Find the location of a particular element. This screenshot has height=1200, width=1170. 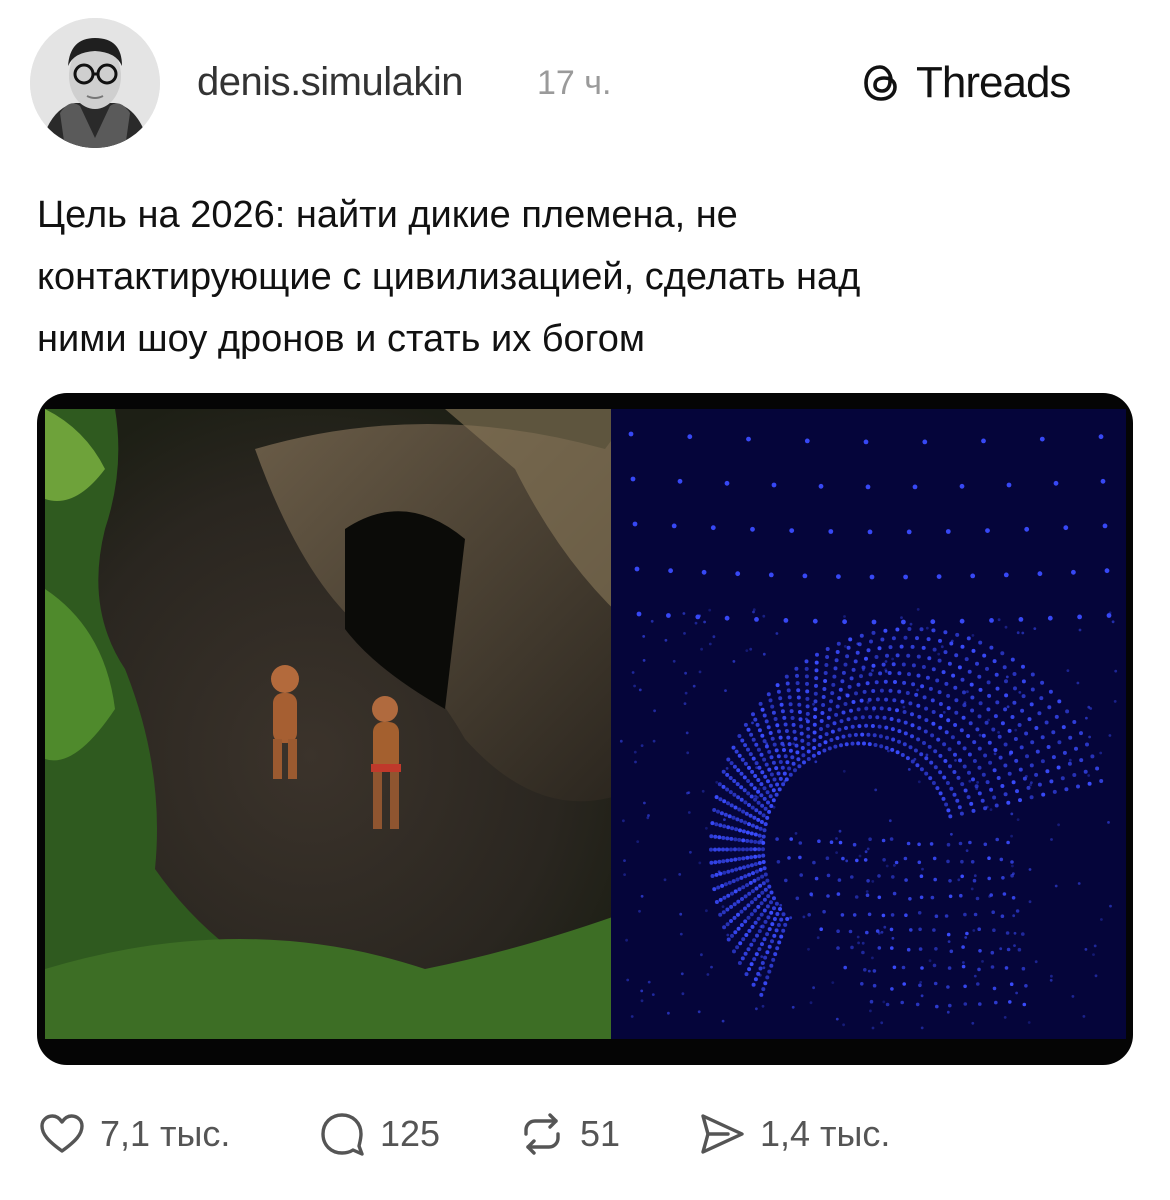

comments-count: 125 is located at coordinates (410, 1133).